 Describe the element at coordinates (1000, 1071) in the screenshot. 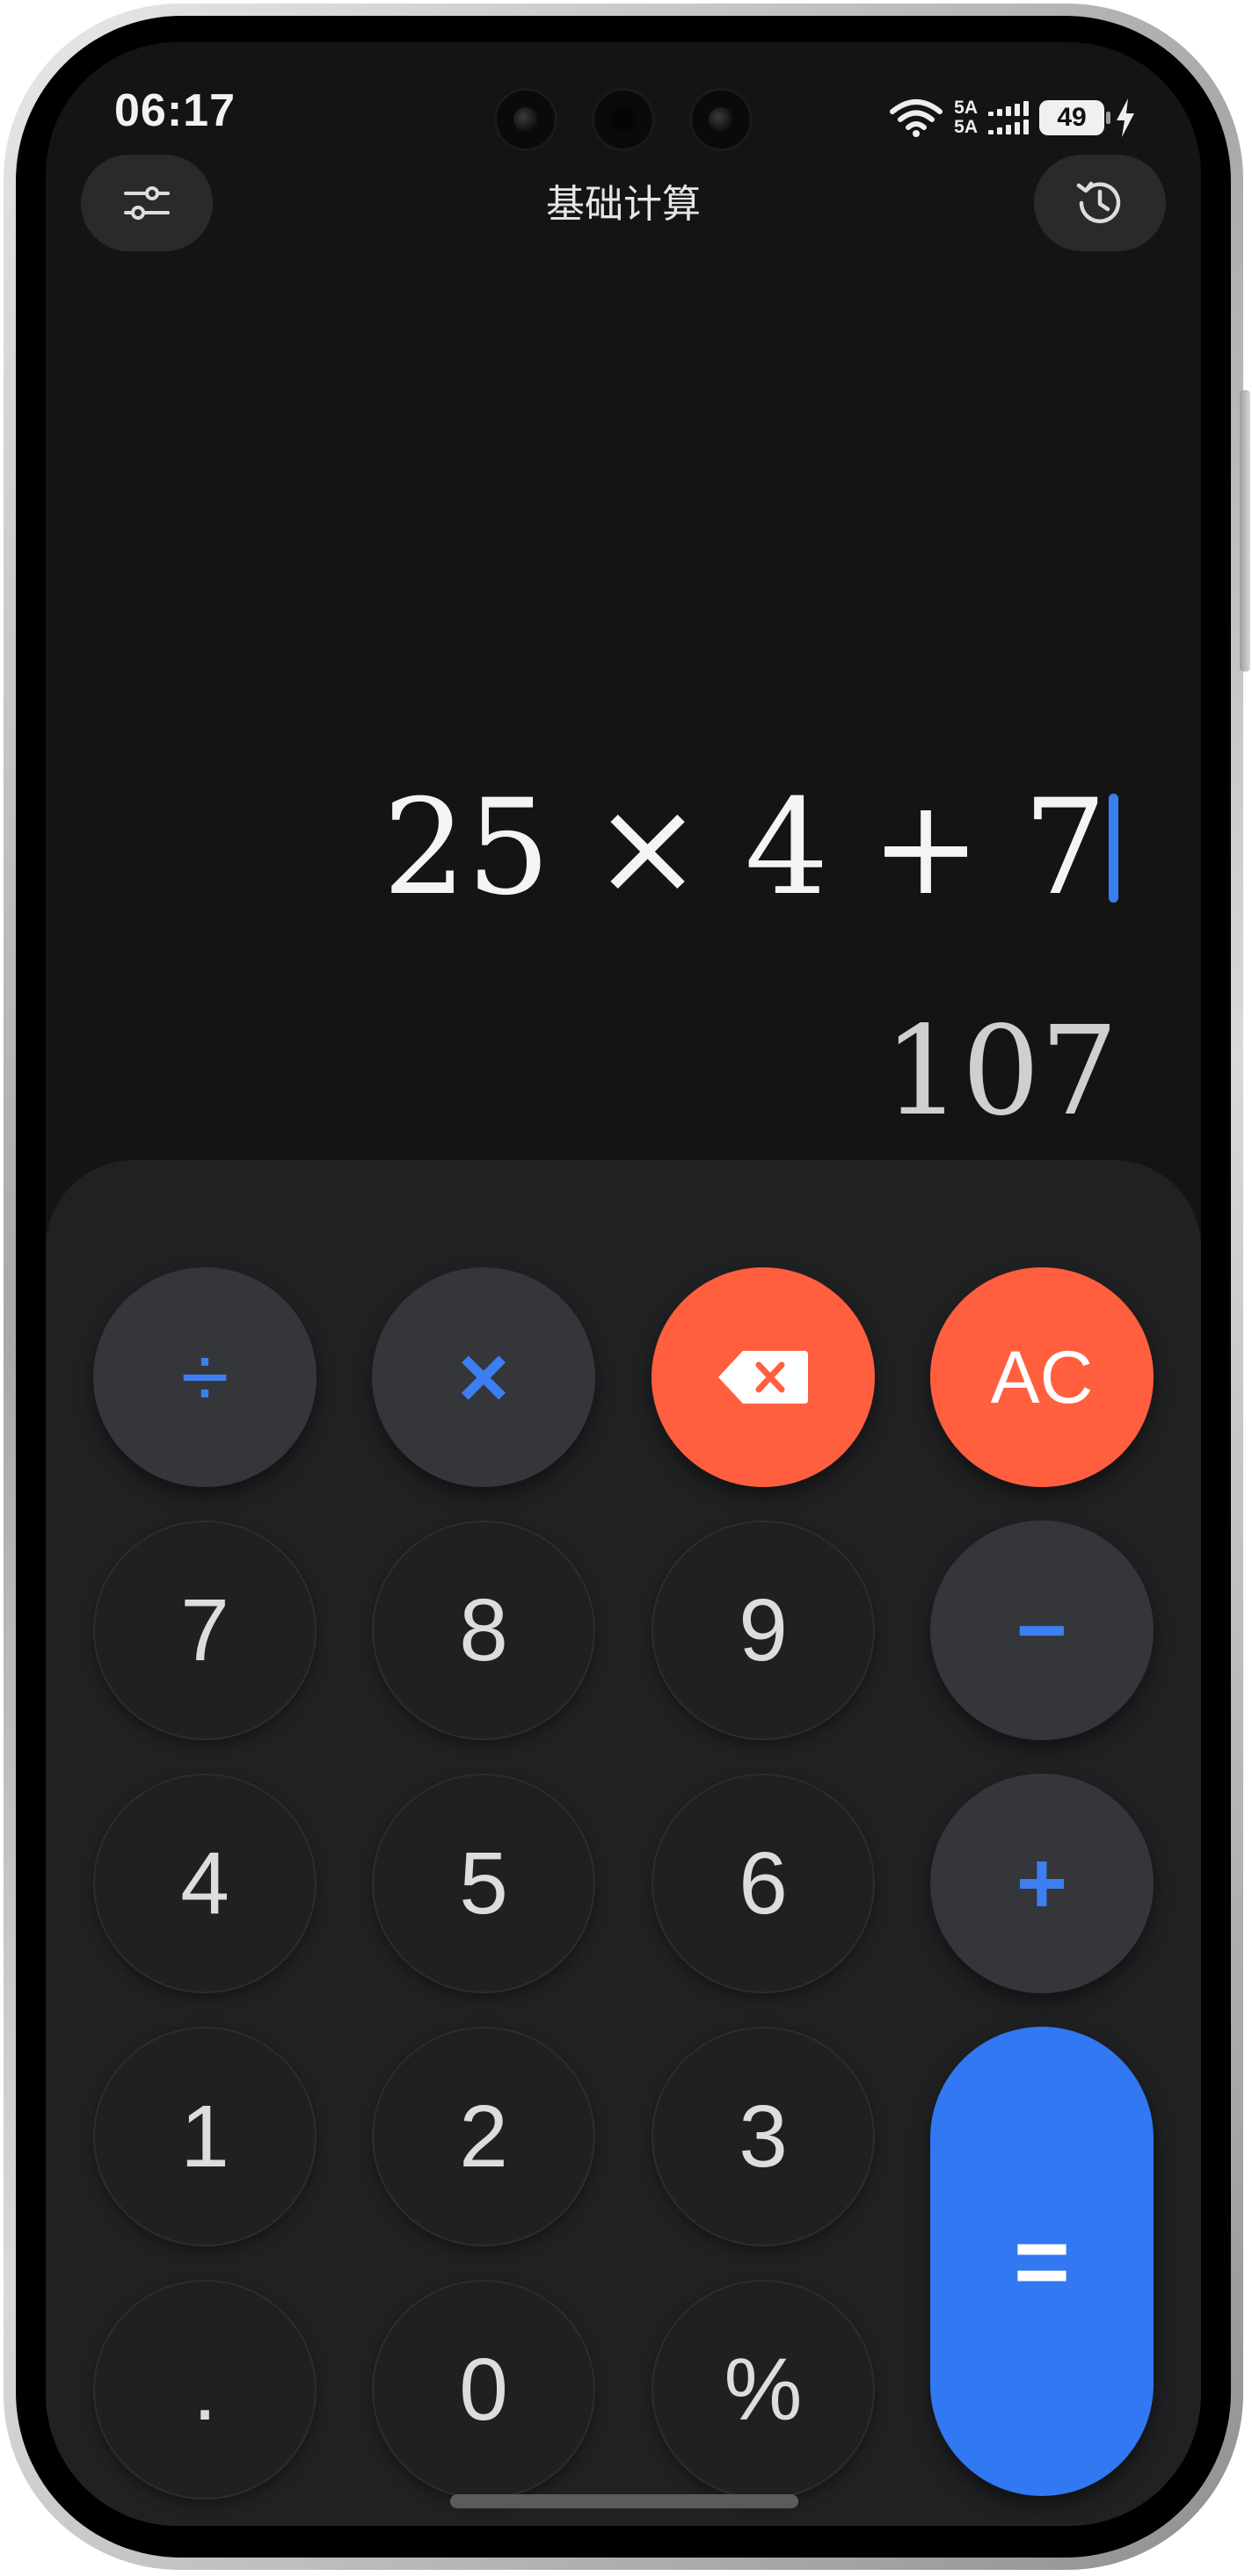

I see `result-display: 107` at that location.